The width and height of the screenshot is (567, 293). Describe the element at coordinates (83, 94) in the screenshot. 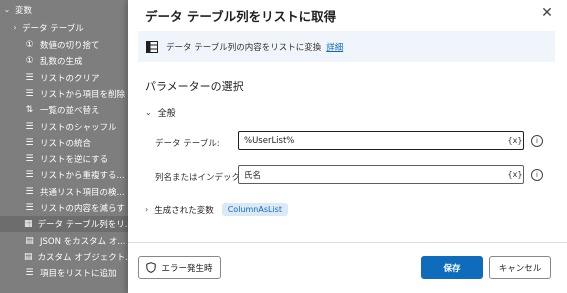

I see `sidebar-item-label: リストから項目を削除` at that location.